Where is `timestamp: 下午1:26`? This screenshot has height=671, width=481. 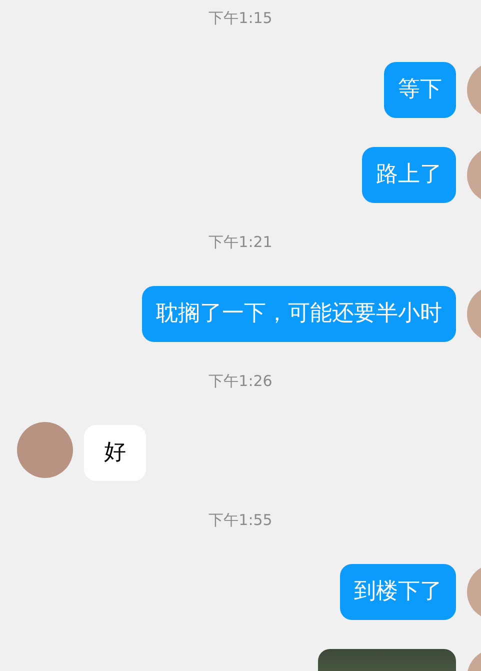 timestamp: 下午1:26 is located at coordinates (240, 381).